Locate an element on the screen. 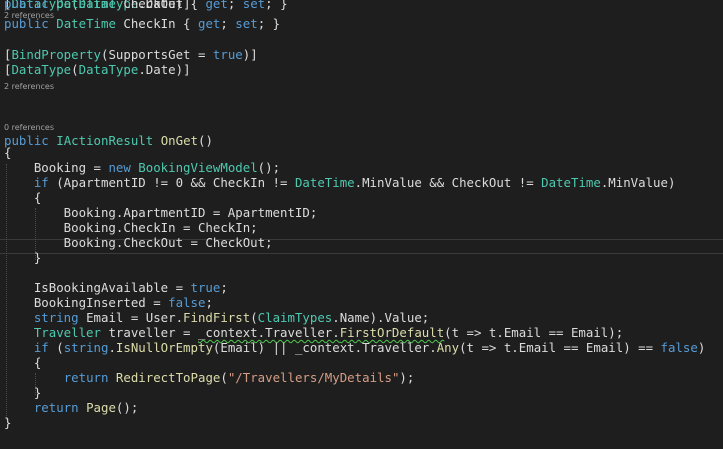  code-line: public IActionResult OnGet() is located at coordinates (108, 140).